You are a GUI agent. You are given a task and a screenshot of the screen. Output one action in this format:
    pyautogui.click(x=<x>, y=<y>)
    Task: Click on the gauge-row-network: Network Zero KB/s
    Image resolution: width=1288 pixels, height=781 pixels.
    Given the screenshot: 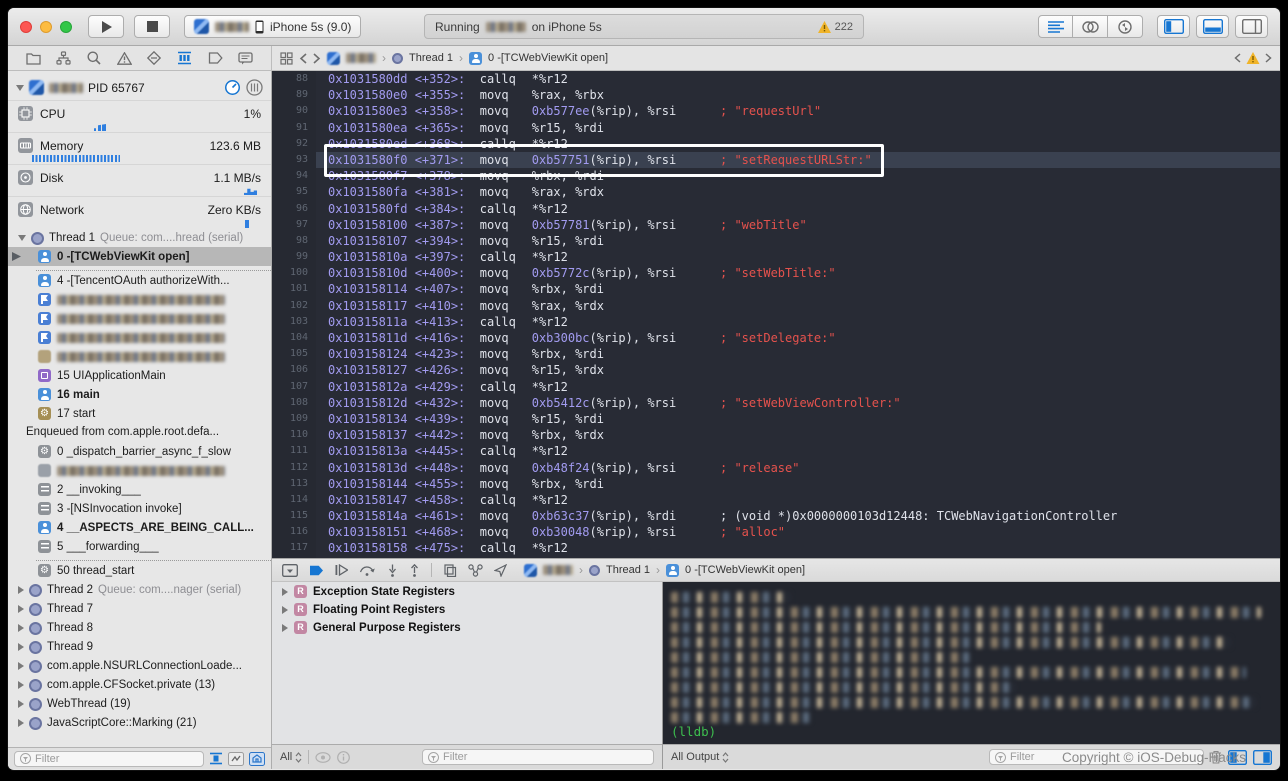 What is the action you would take?
    pyautogui.click(x=139, y=207)
    